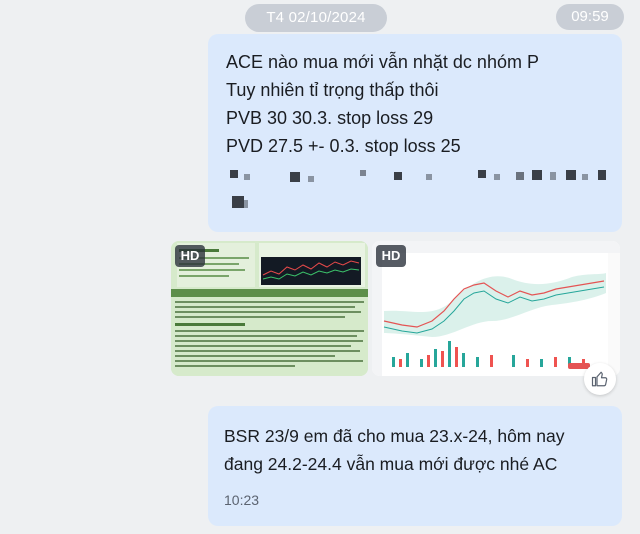 This screenshot has height=534, width=640. What do you see at coordinates (343, 146) in the screenshot?
I see `message-line: PVD 27.5 +- 0.3. stop loss 25` at bounding box center [343, 146].